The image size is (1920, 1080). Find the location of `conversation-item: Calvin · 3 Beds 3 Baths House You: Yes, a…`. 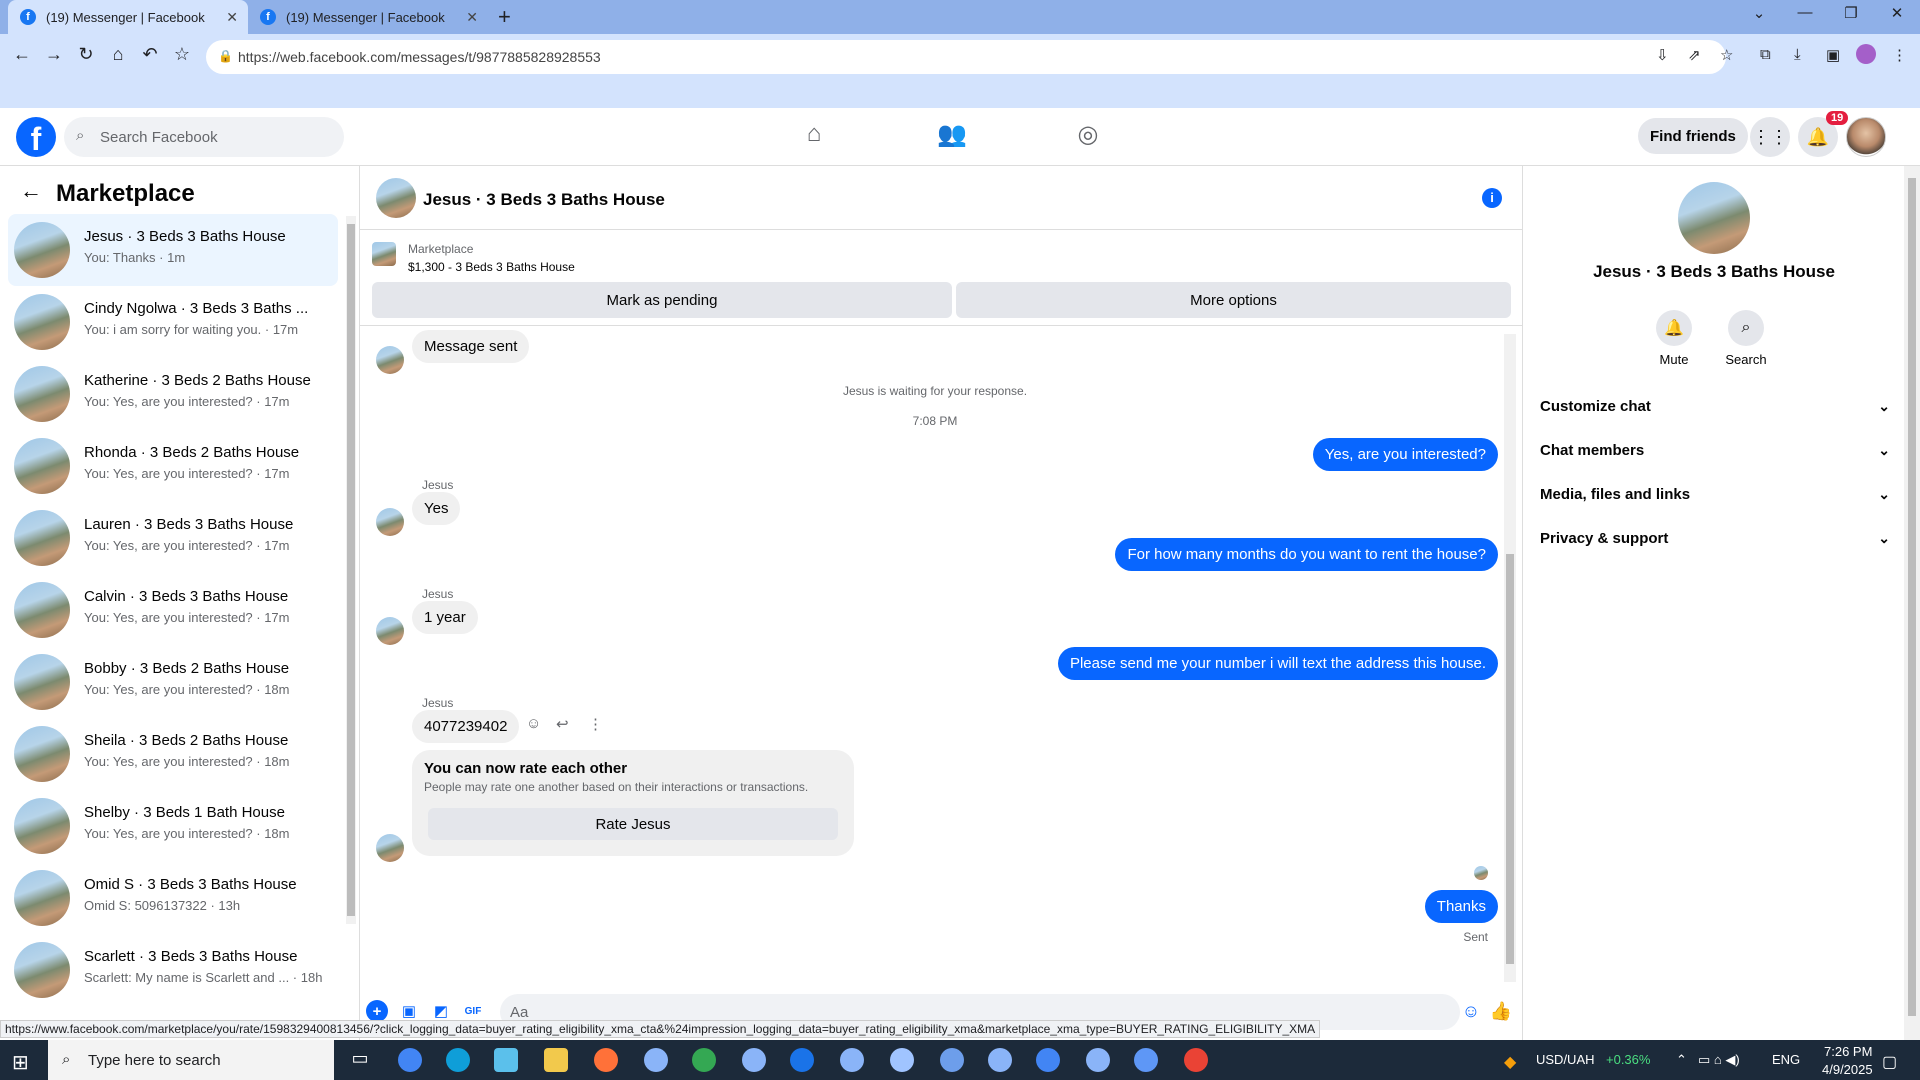

conversation-item: Calvin · 3 Beds 3 Baths House You: Yes, a… is located at coordinates (173, 610).